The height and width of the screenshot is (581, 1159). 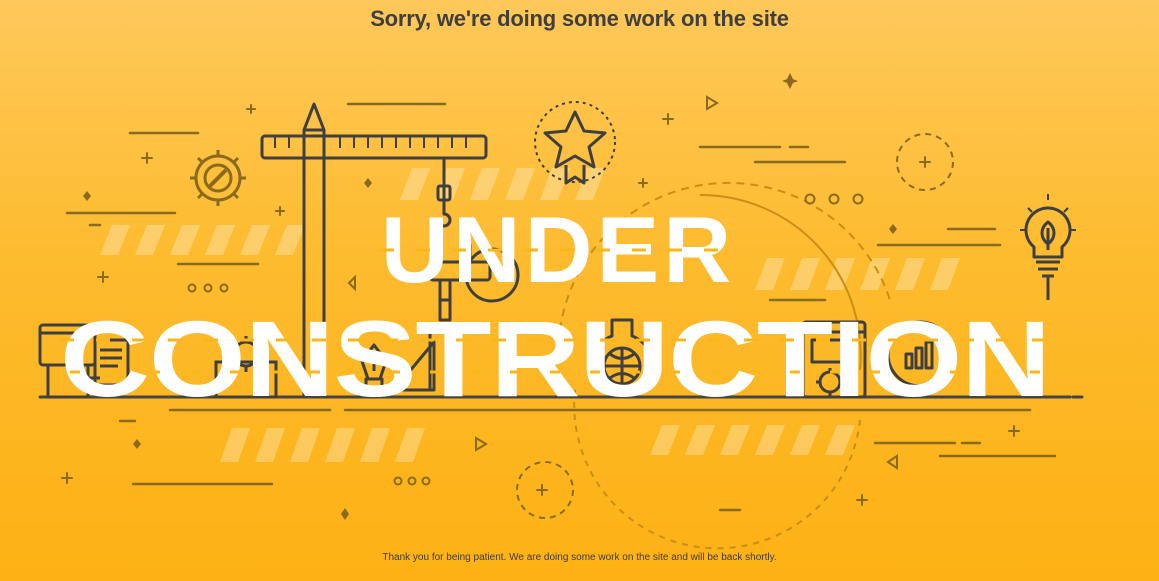 I want to click on light-bulb-icon, so click(x=1048, y=247).